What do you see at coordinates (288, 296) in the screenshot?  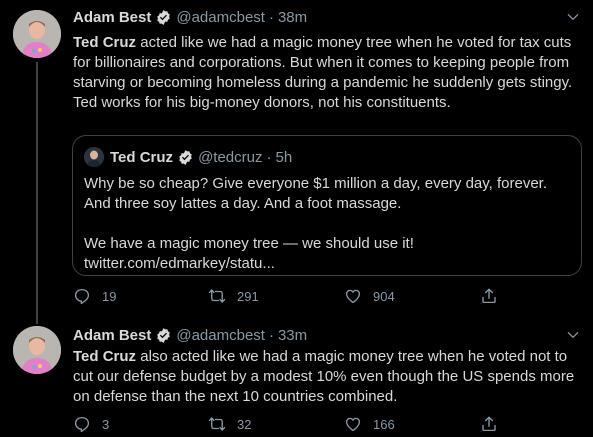 I see `tweet-actions: 19 291 904` at bounding box center [288, 296].